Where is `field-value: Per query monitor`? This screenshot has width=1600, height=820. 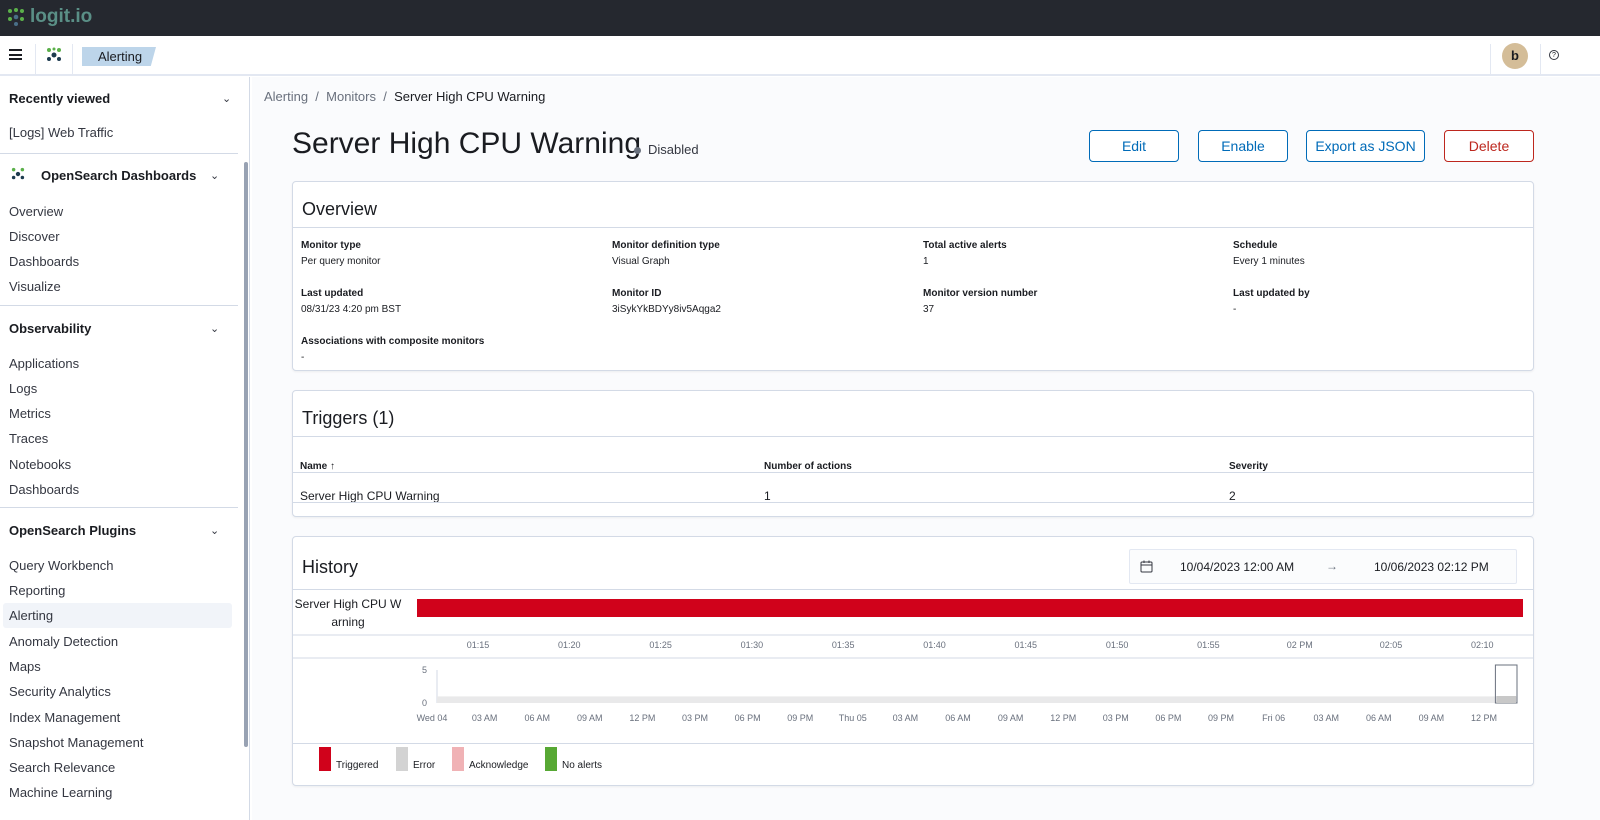
field-value: Per query monitor is located at coordinates (341, 261).